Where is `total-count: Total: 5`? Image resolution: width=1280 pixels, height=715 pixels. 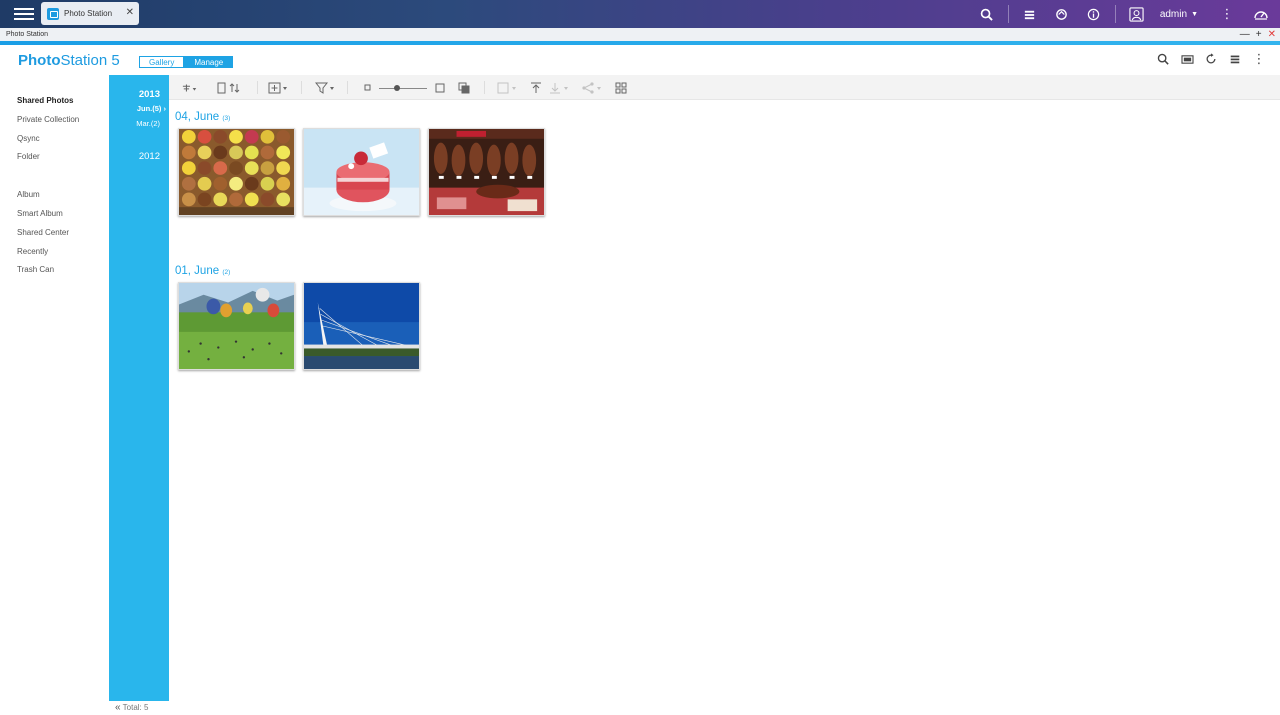
total-count: Total: 5 is located at coordinates (135, 707).